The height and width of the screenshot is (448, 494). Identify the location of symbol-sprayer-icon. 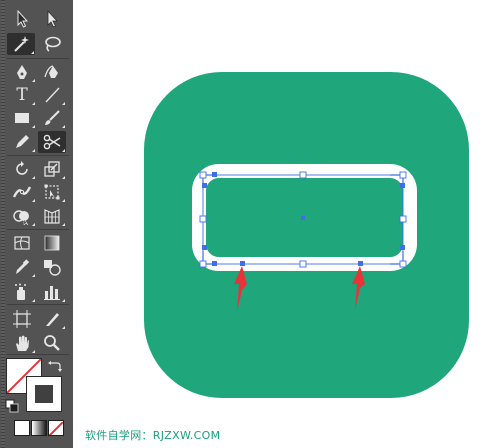
(20, 291).